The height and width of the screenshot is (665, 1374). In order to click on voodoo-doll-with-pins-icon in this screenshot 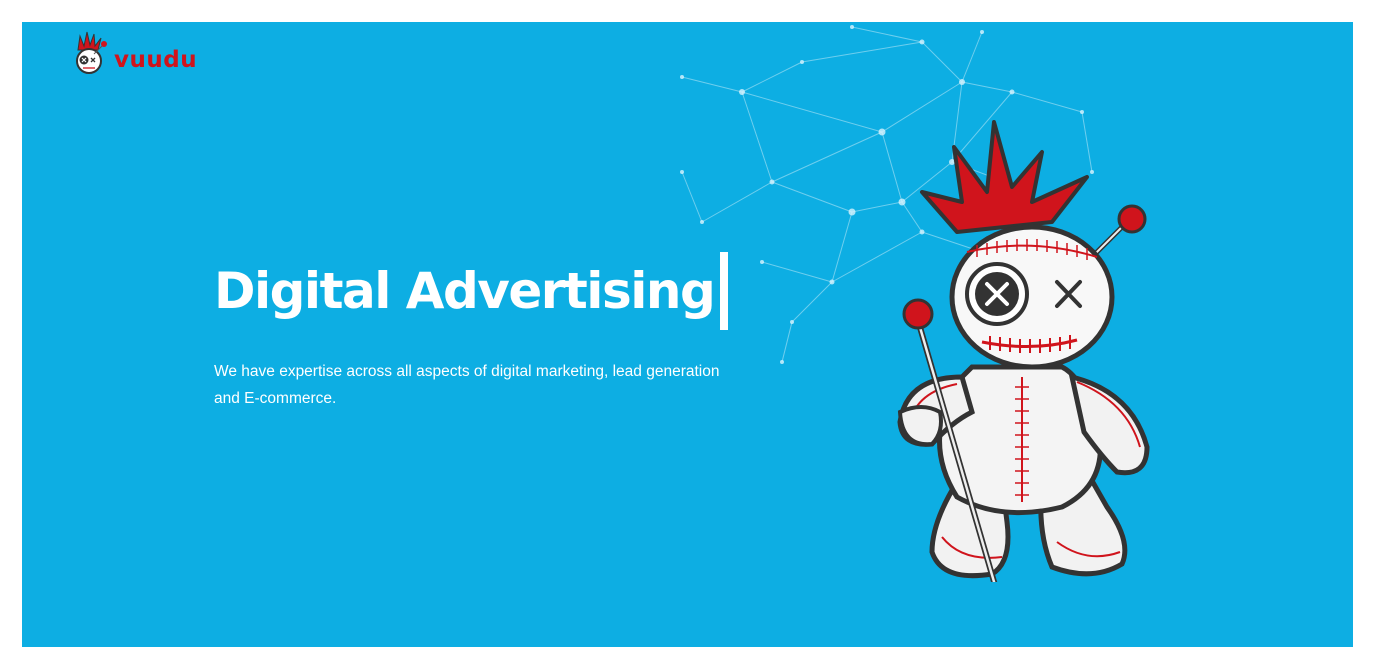, I will do `click(1023, 351)`.